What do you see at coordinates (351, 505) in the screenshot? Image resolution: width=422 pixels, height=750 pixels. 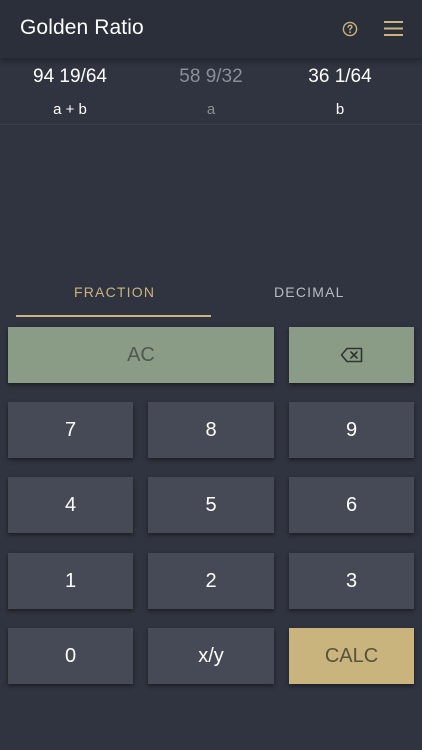 I see `key-6: 6` at bounding box center [351, 505].